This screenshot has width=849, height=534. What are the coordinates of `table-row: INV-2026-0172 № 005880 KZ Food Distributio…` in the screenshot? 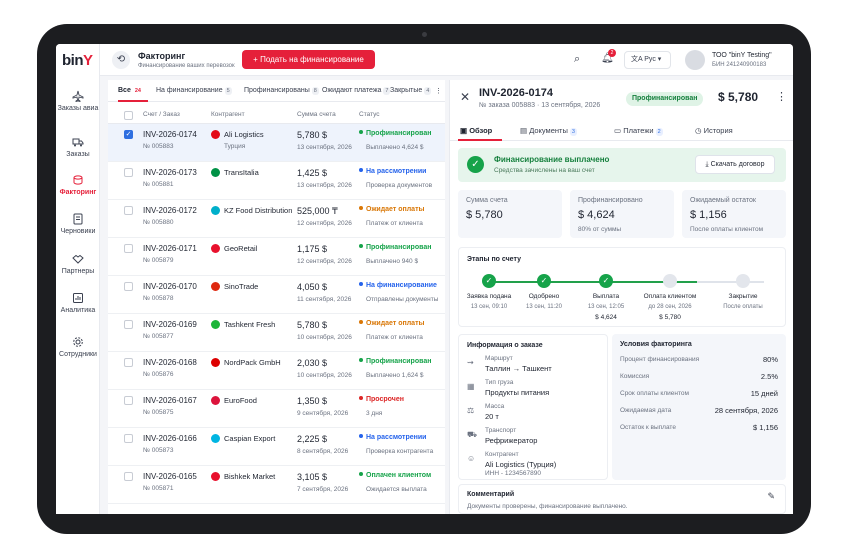 It's located at (276, 219).